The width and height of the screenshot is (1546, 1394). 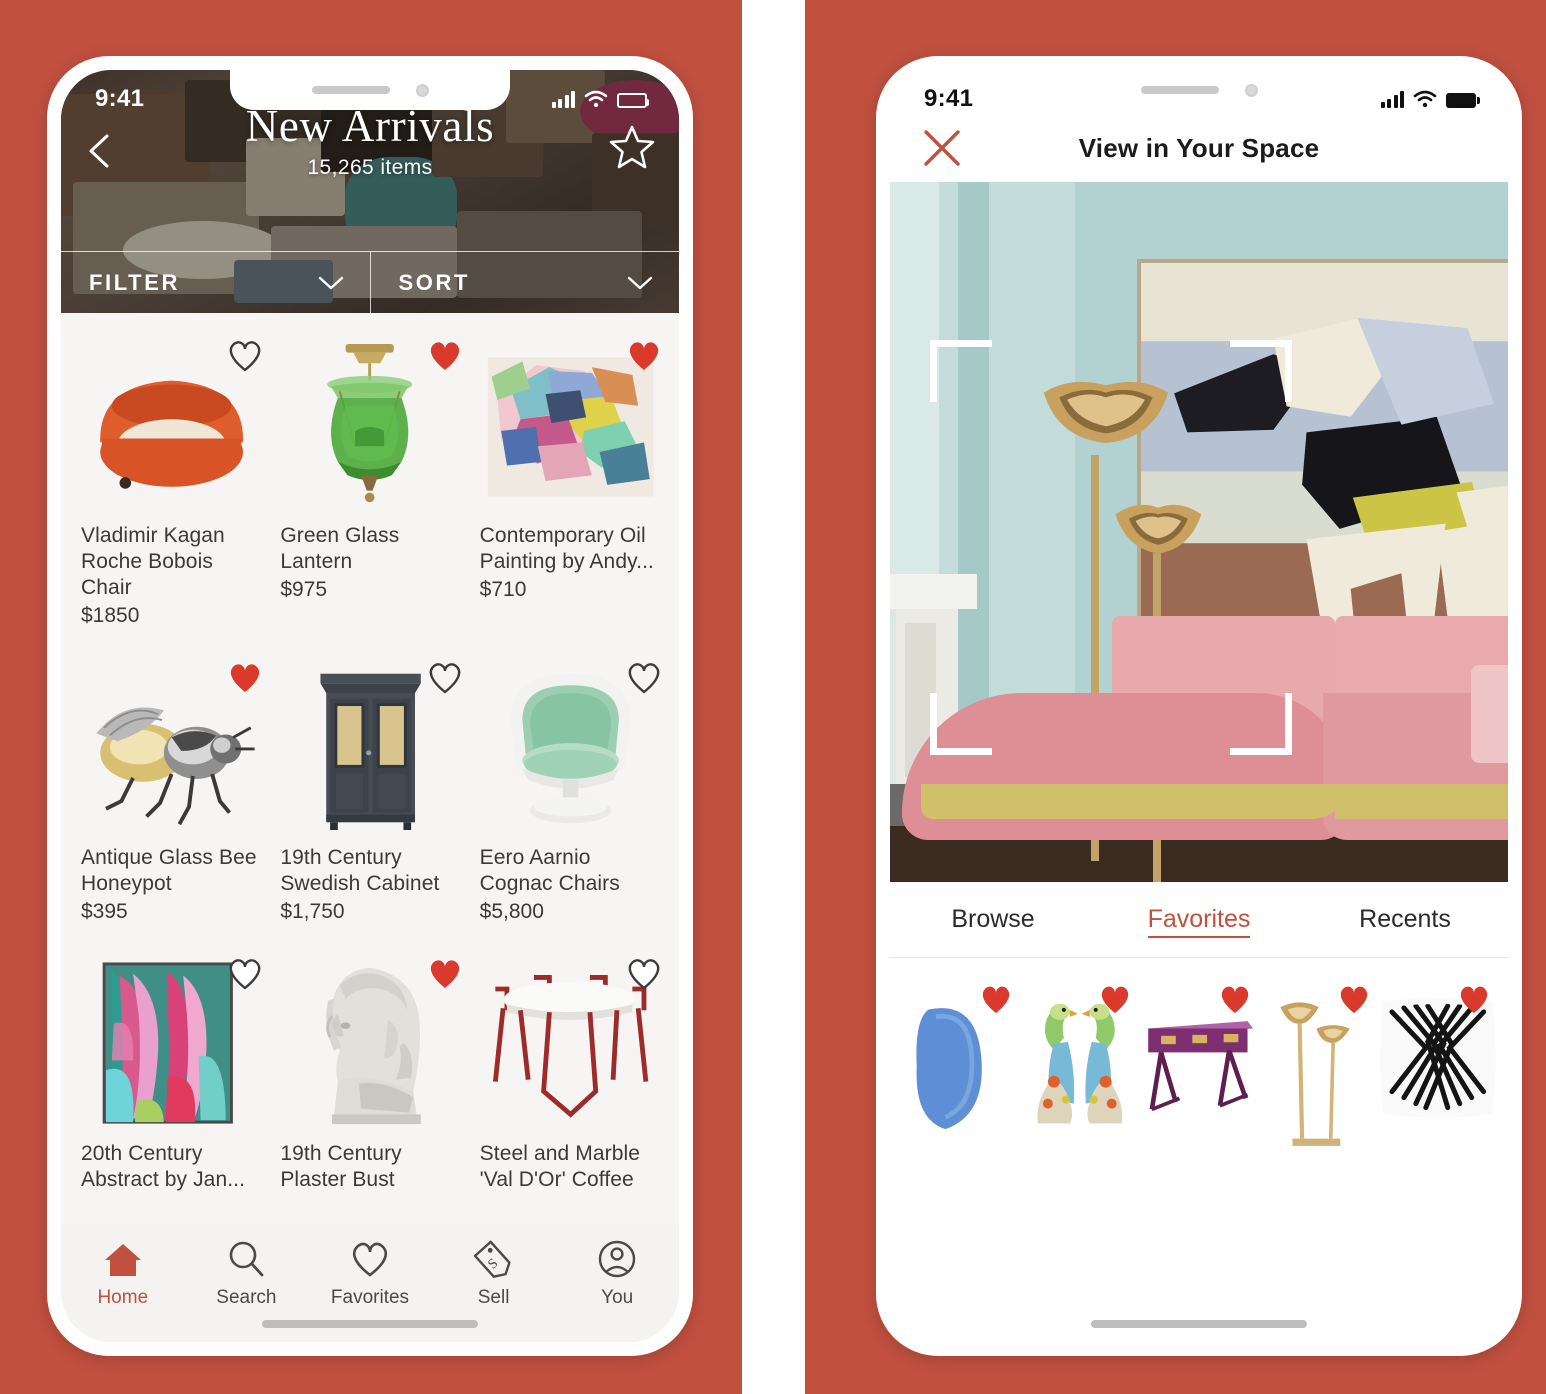 I want to click on ar-tab-favorites: Favorites, so click(x=1199, y=921).